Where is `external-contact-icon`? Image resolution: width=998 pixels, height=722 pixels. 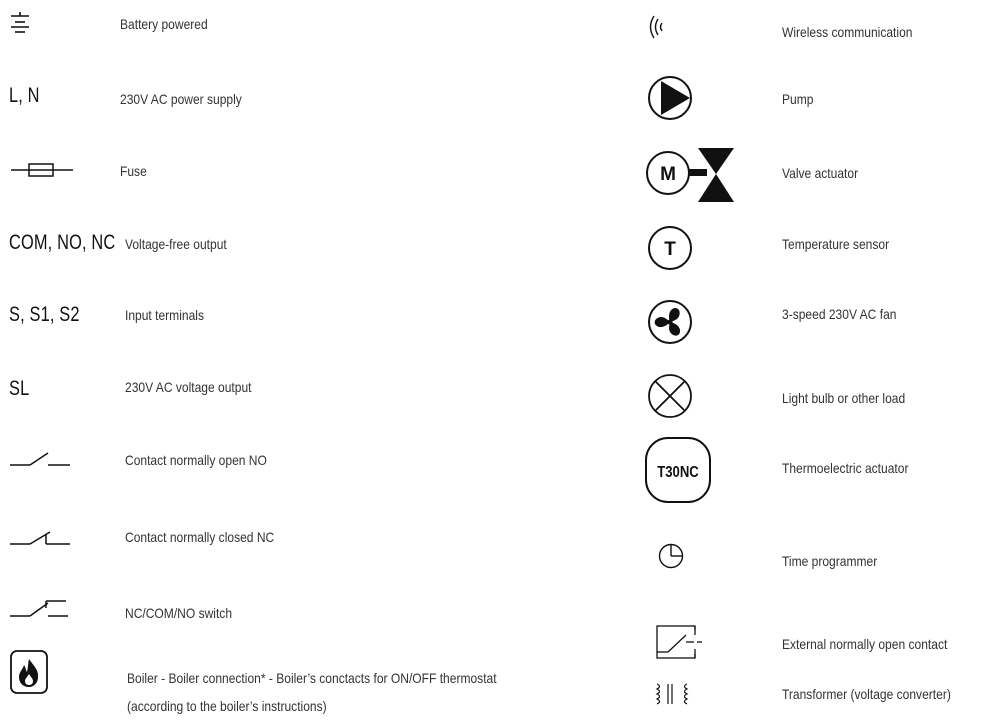 external-contact-icon is located at coordinates (679, 642).